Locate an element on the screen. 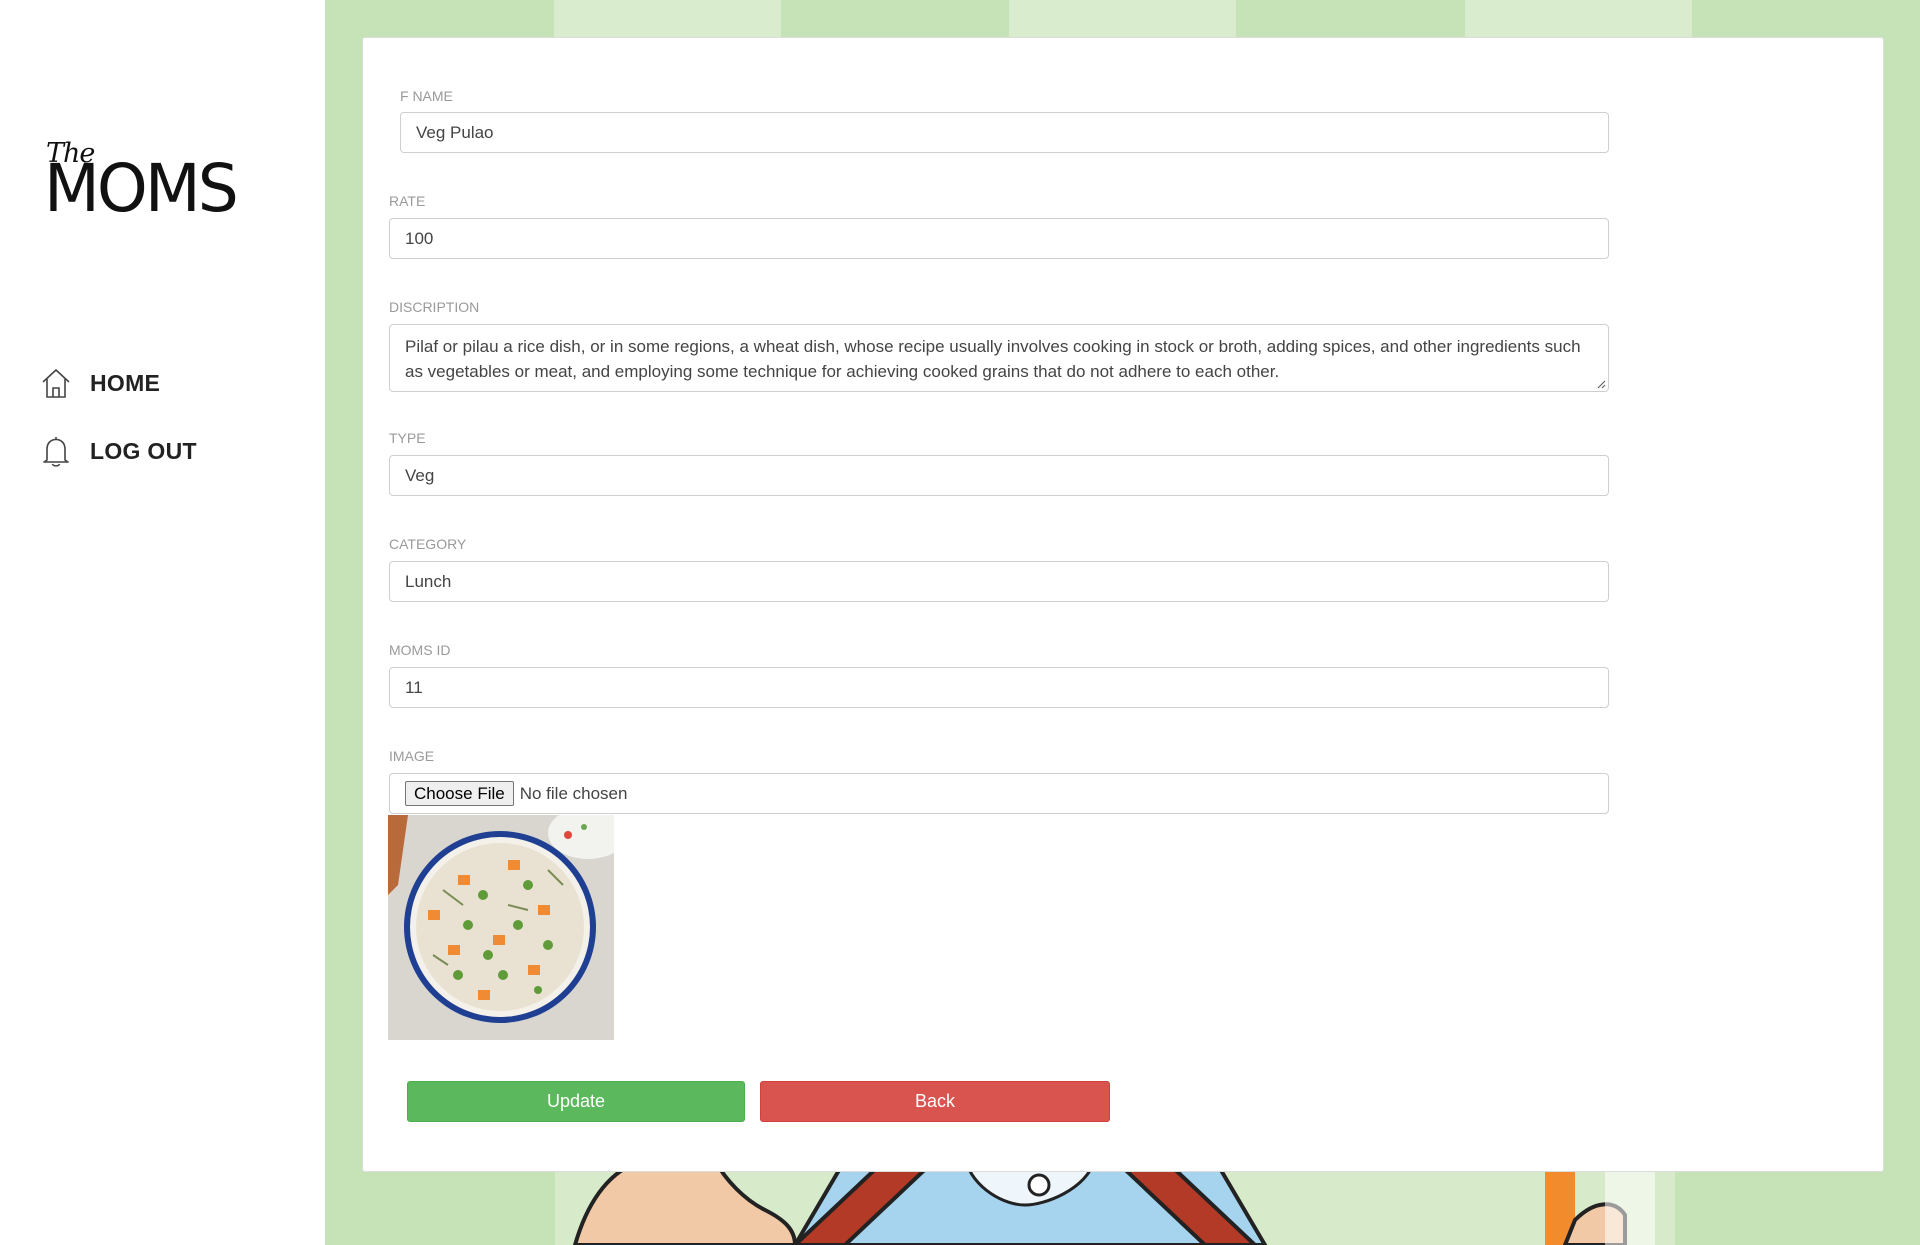 The image size is (1920, 1245). fname-label: F NAME is located at coordinates (426, 96).